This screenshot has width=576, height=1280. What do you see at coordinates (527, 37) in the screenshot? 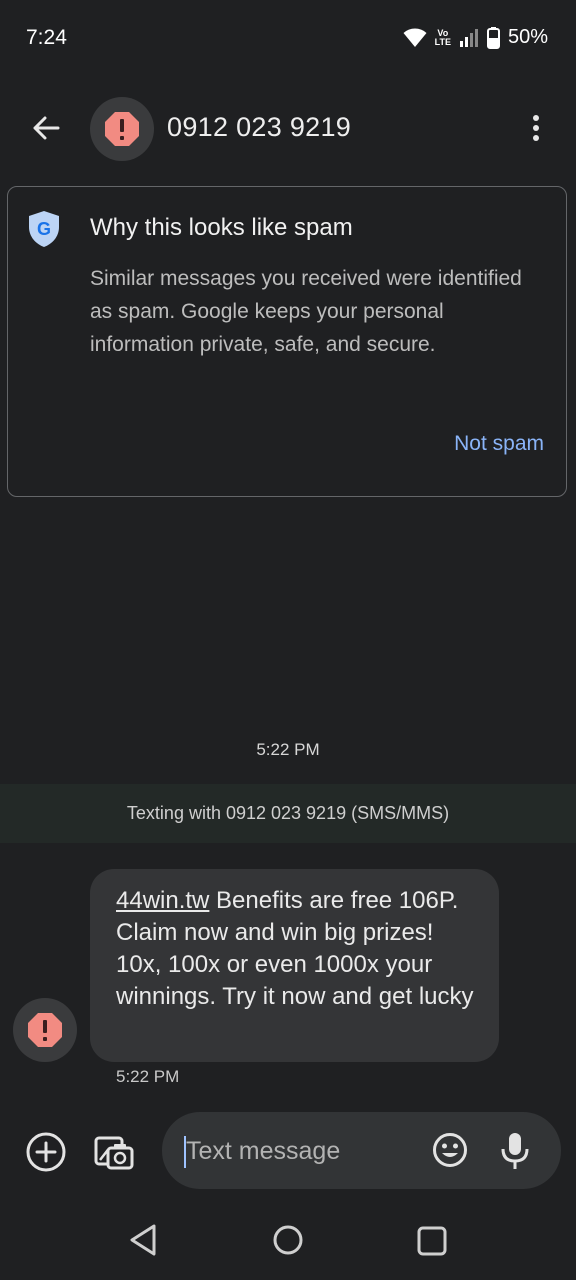
I see `battery-percent: 50%` at bounding box center [527, 37].